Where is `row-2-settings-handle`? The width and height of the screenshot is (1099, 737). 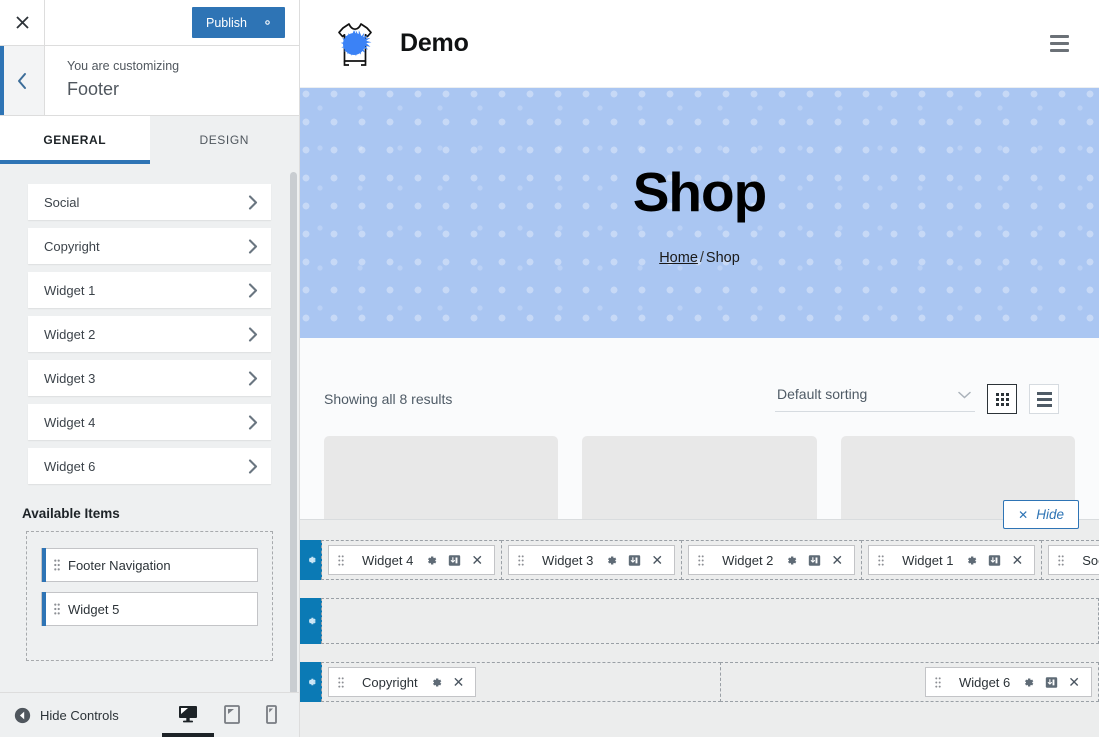
row-2-settings-handle is located at coordinates (311, 621).